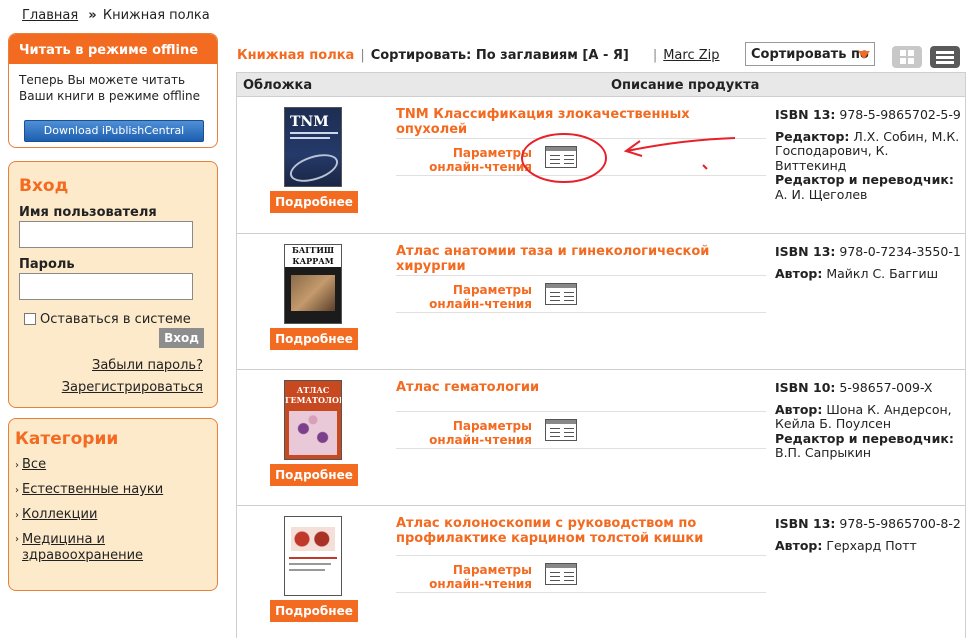  Describe the element at coordinates (59, 514) in the screenshot. I see `category-link-collections: Коллекции` at that location.